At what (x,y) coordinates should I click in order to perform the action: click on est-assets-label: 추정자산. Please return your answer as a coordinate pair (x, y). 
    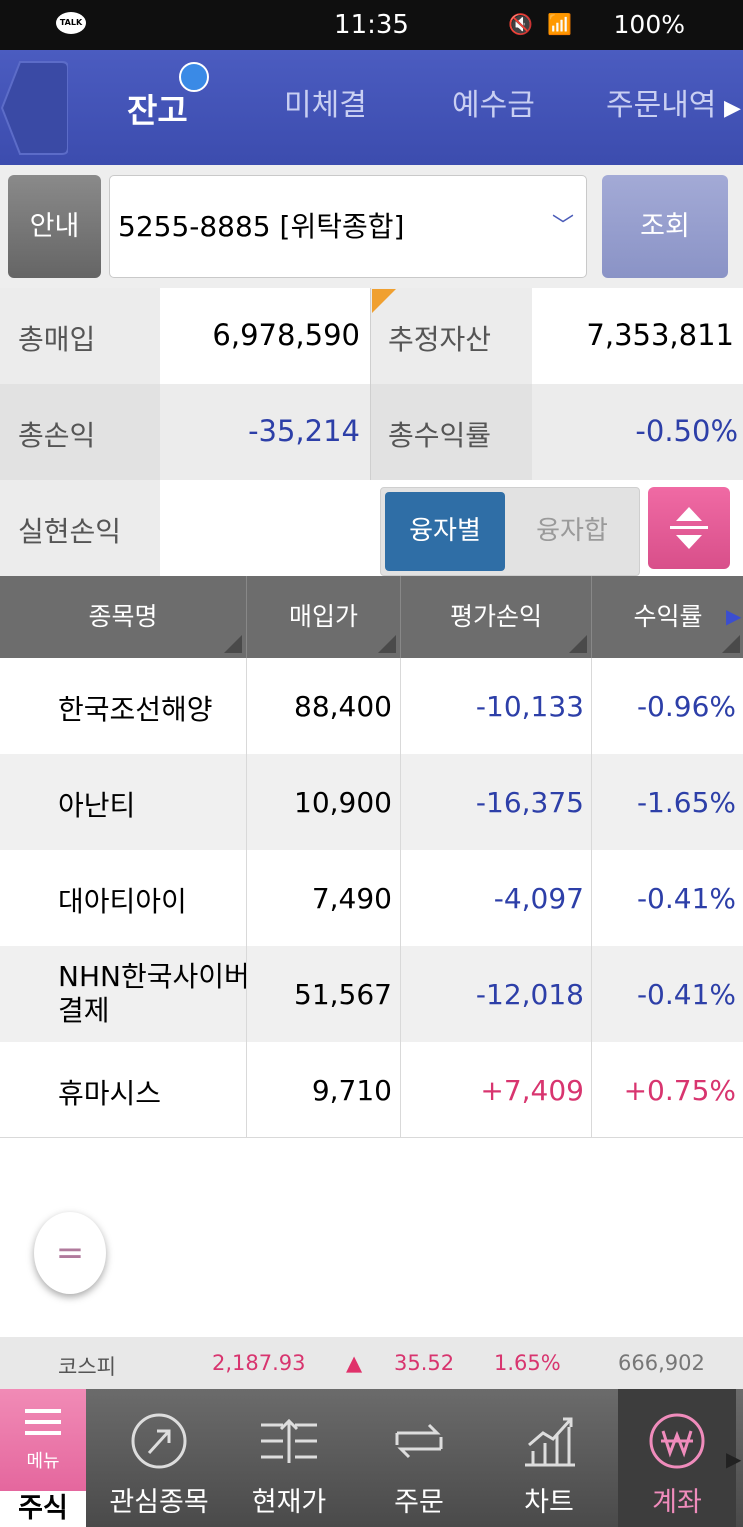
    Looking at the image, I should click on (440, 339).